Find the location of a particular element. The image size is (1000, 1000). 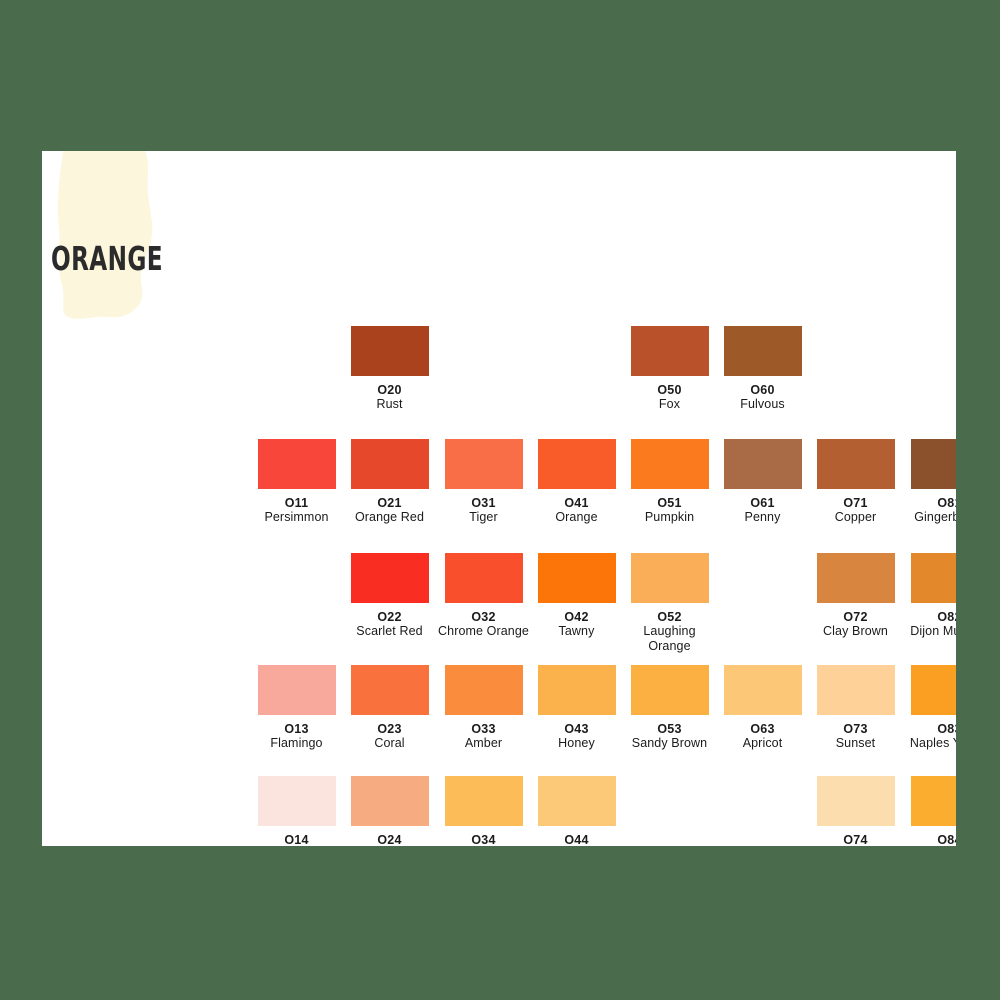

color-swatch-cell: O81Gingerbread is located at coordinates (929, 482).